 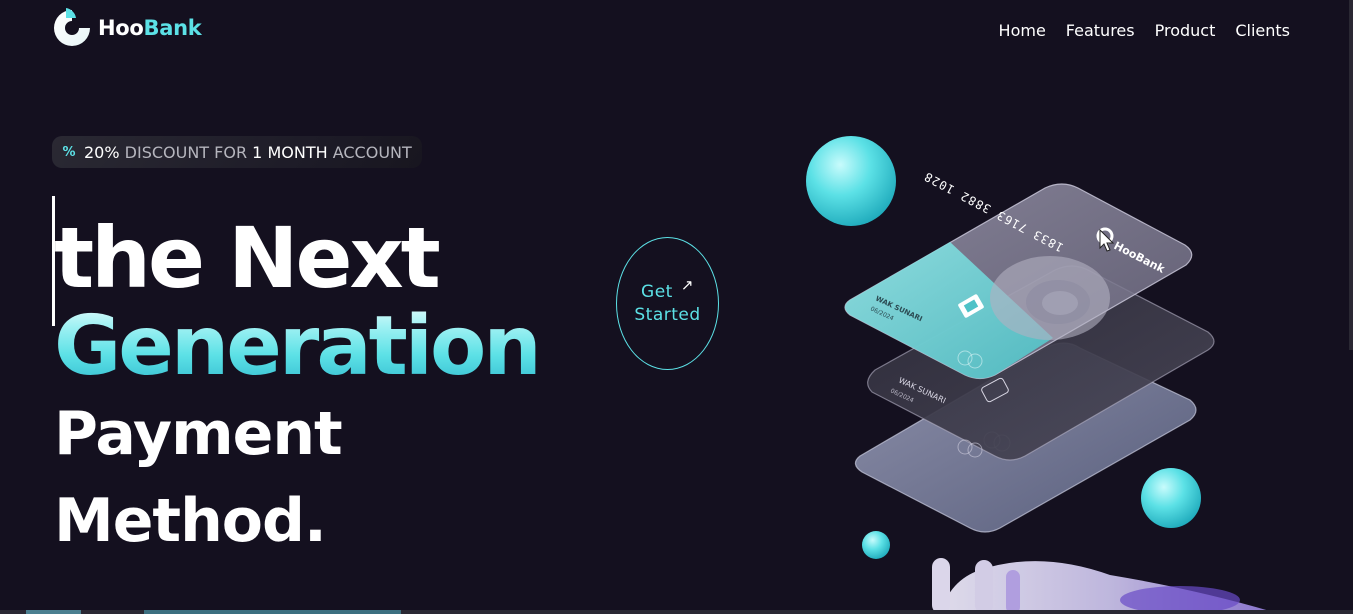 What do you see at coordinates (676, 612) in the screenshot?
I see `horizontal-scrollbar` at bounding box center [676, 612].